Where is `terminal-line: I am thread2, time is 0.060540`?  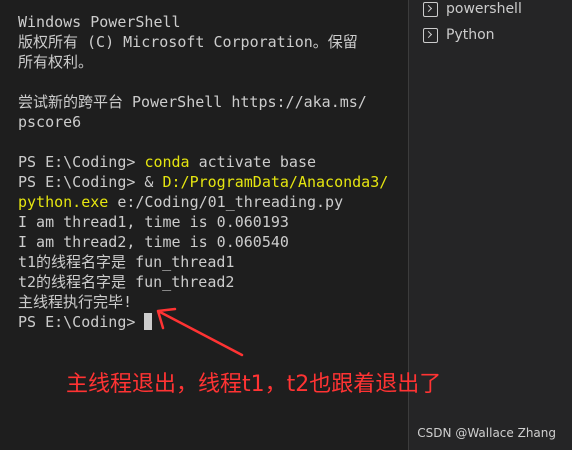 terminal-line: I am thread2, time is 0.060540 is located at coordinates (153, 242).